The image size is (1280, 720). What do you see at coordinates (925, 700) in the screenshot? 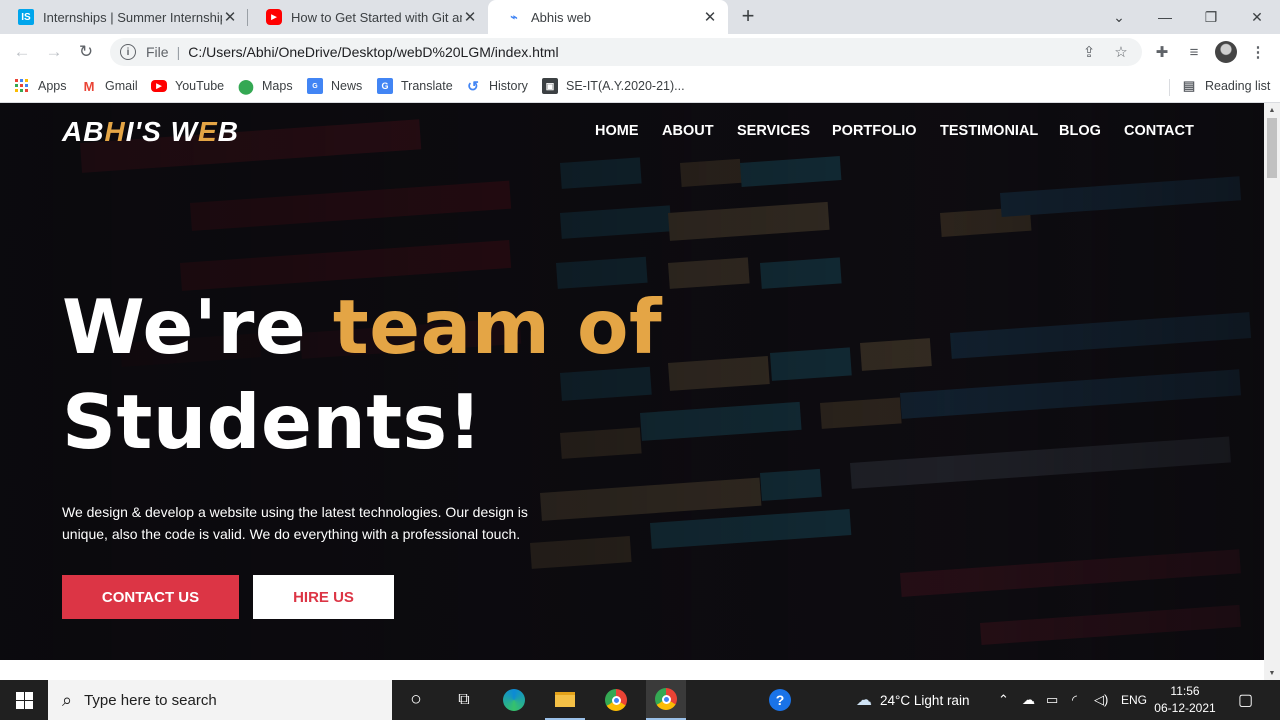
I see `weather-text: 24°C Light rain` at bounding box center [925, 700].